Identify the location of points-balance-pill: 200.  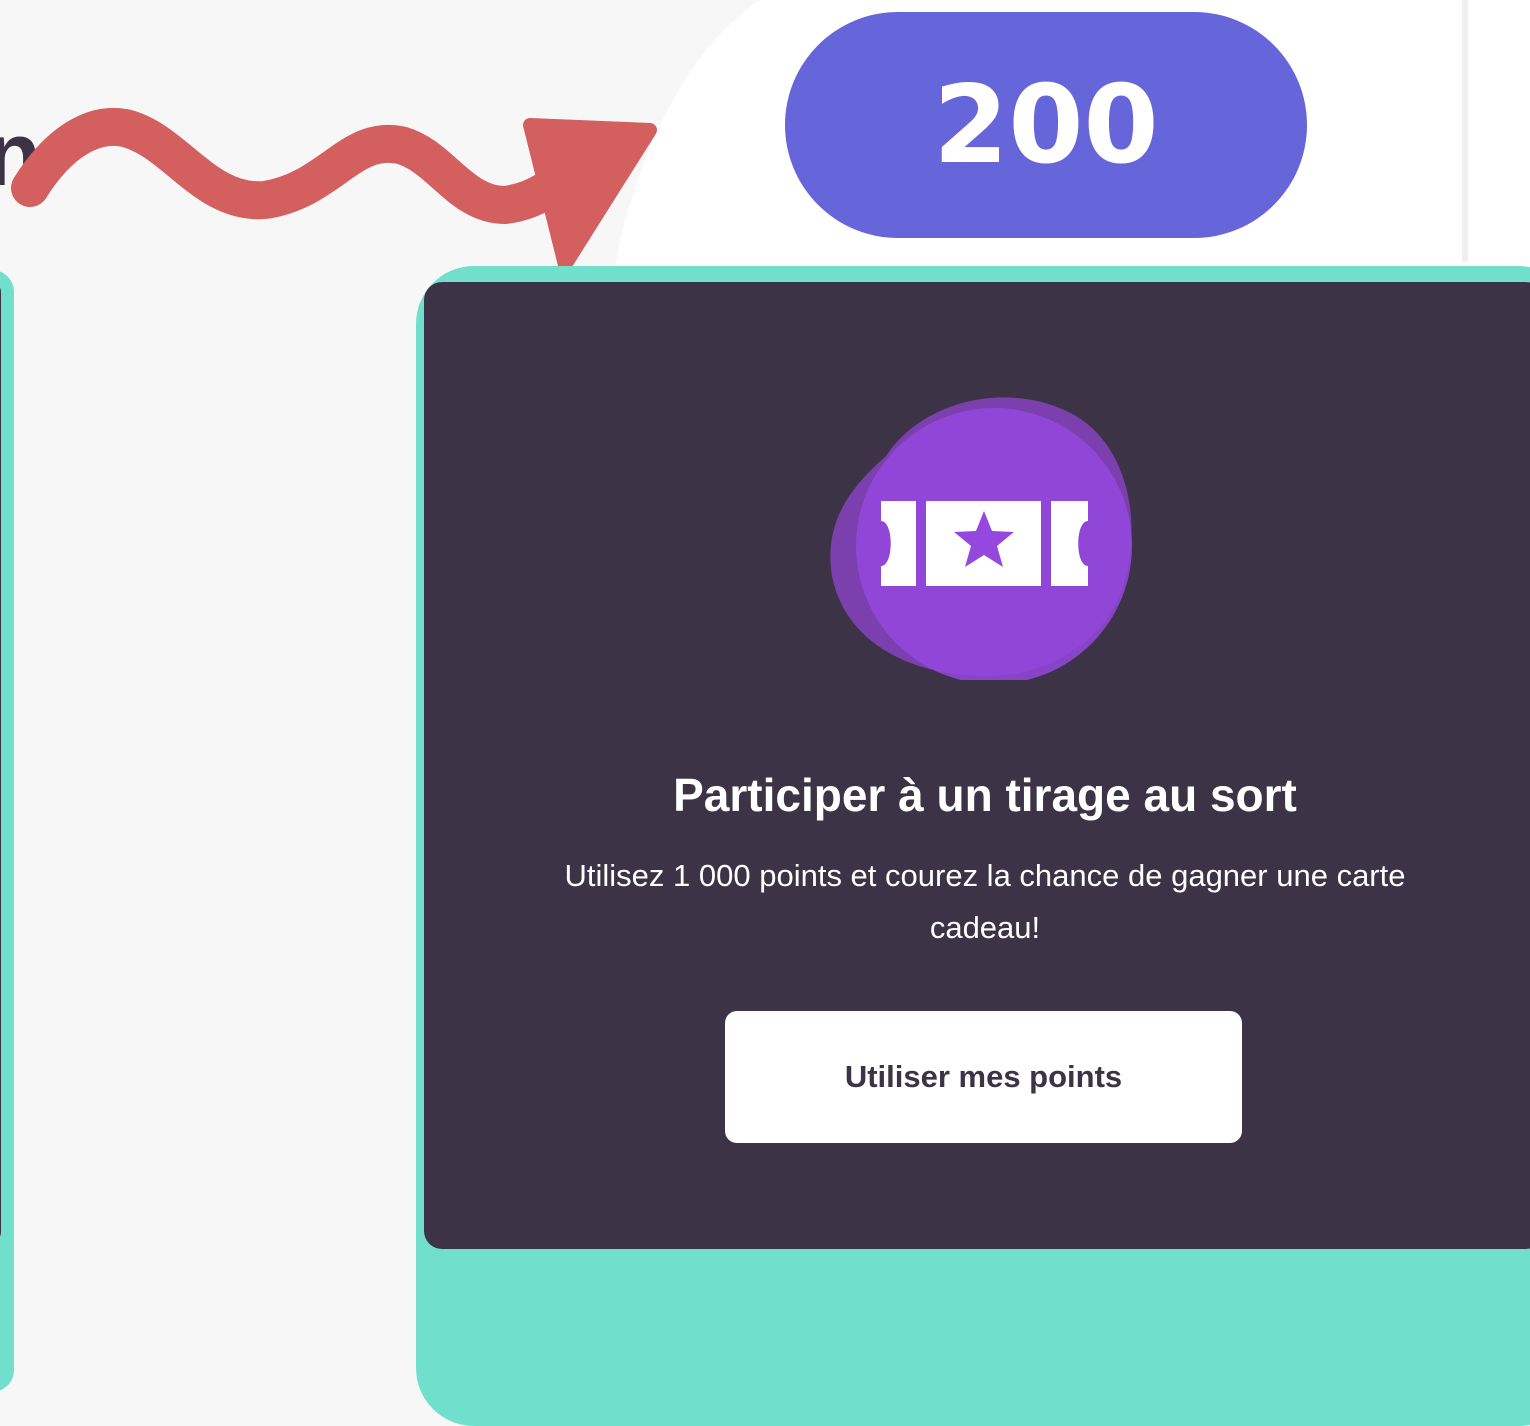
(1046, 125).